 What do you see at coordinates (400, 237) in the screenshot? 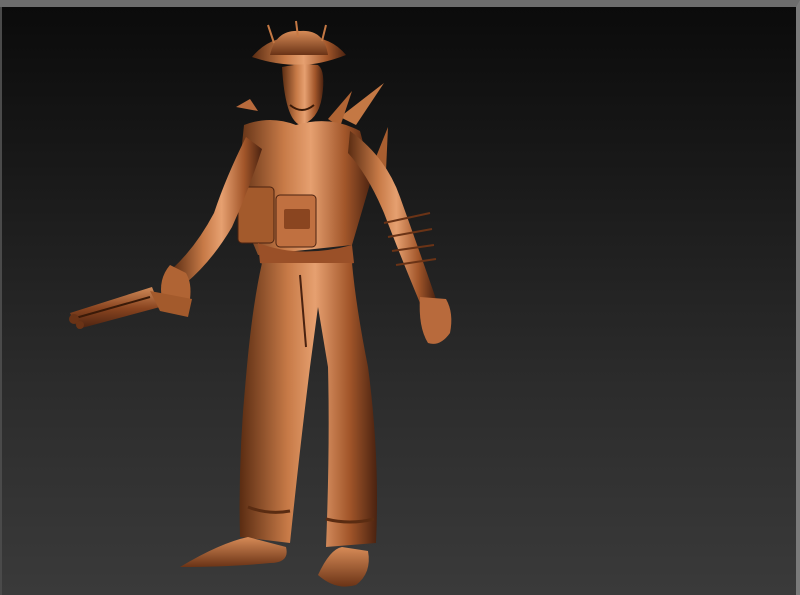
I see `left-arm` at bounding box center [400, 237].